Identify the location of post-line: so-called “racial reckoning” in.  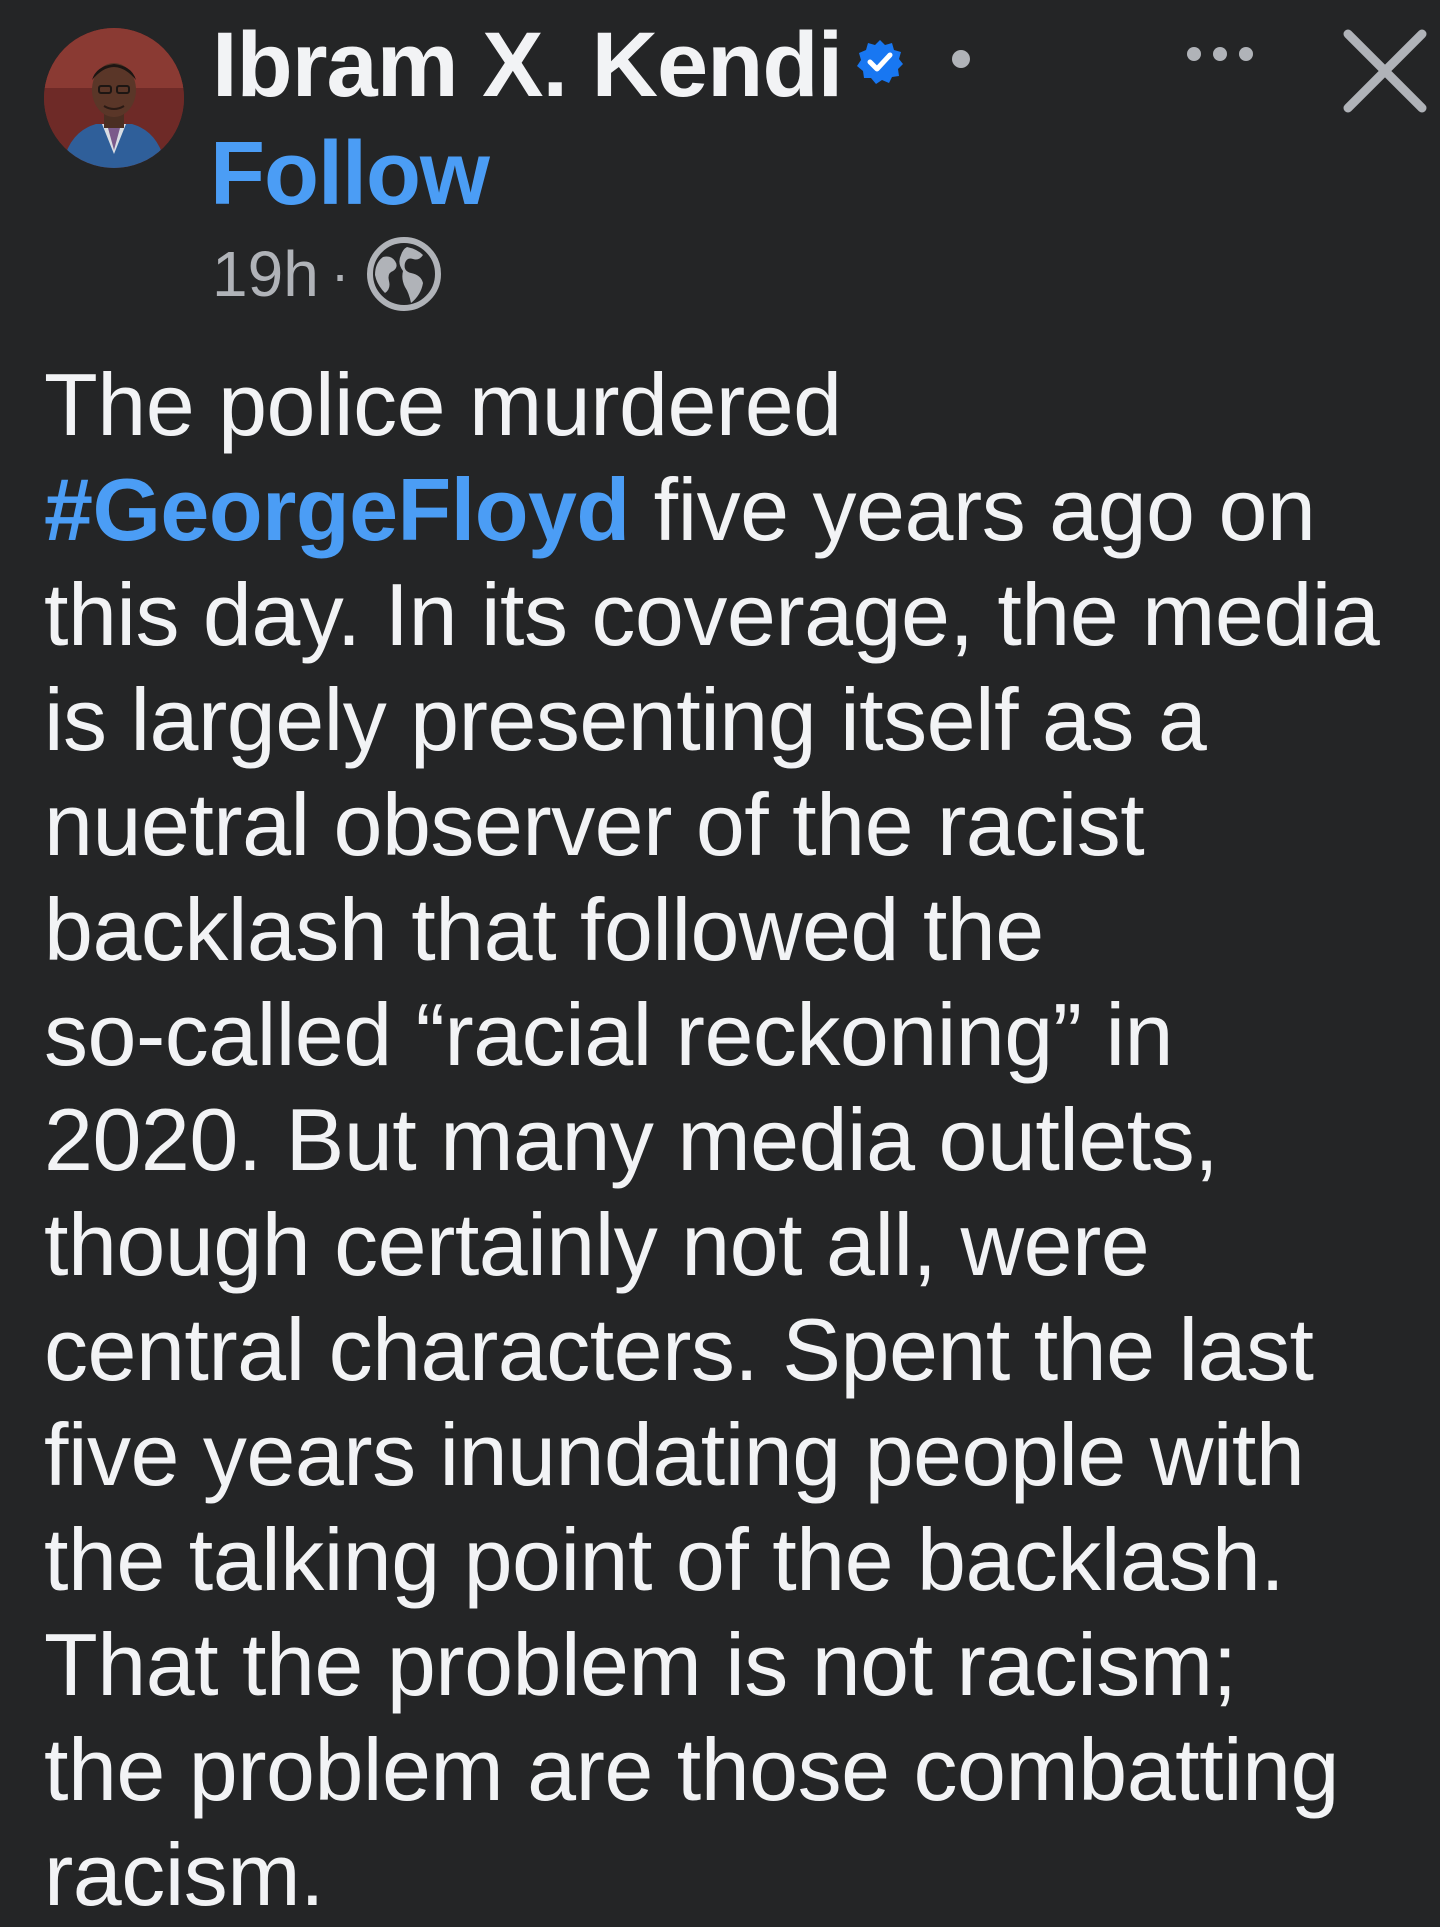
(608, 1034).